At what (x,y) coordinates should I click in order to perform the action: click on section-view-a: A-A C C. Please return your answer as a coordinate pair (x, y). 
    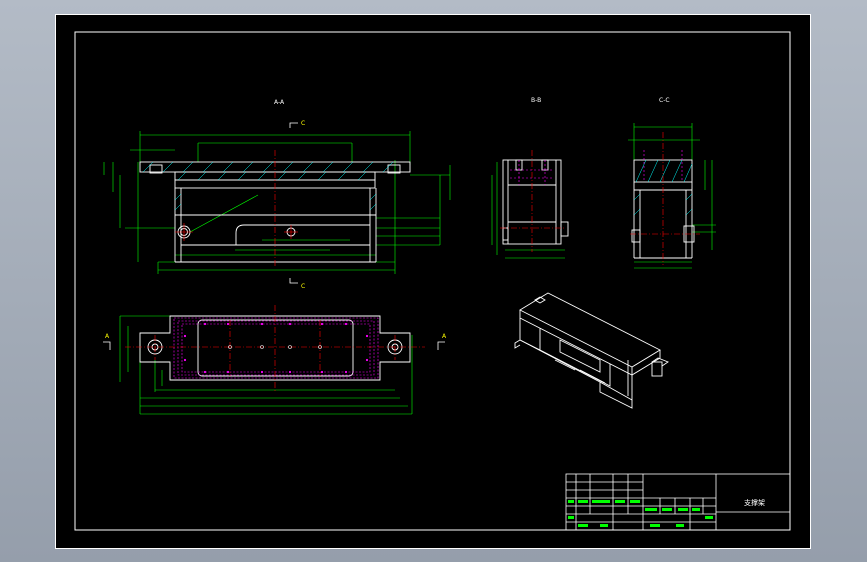
    Looking at the image, I should click on (277, 194).